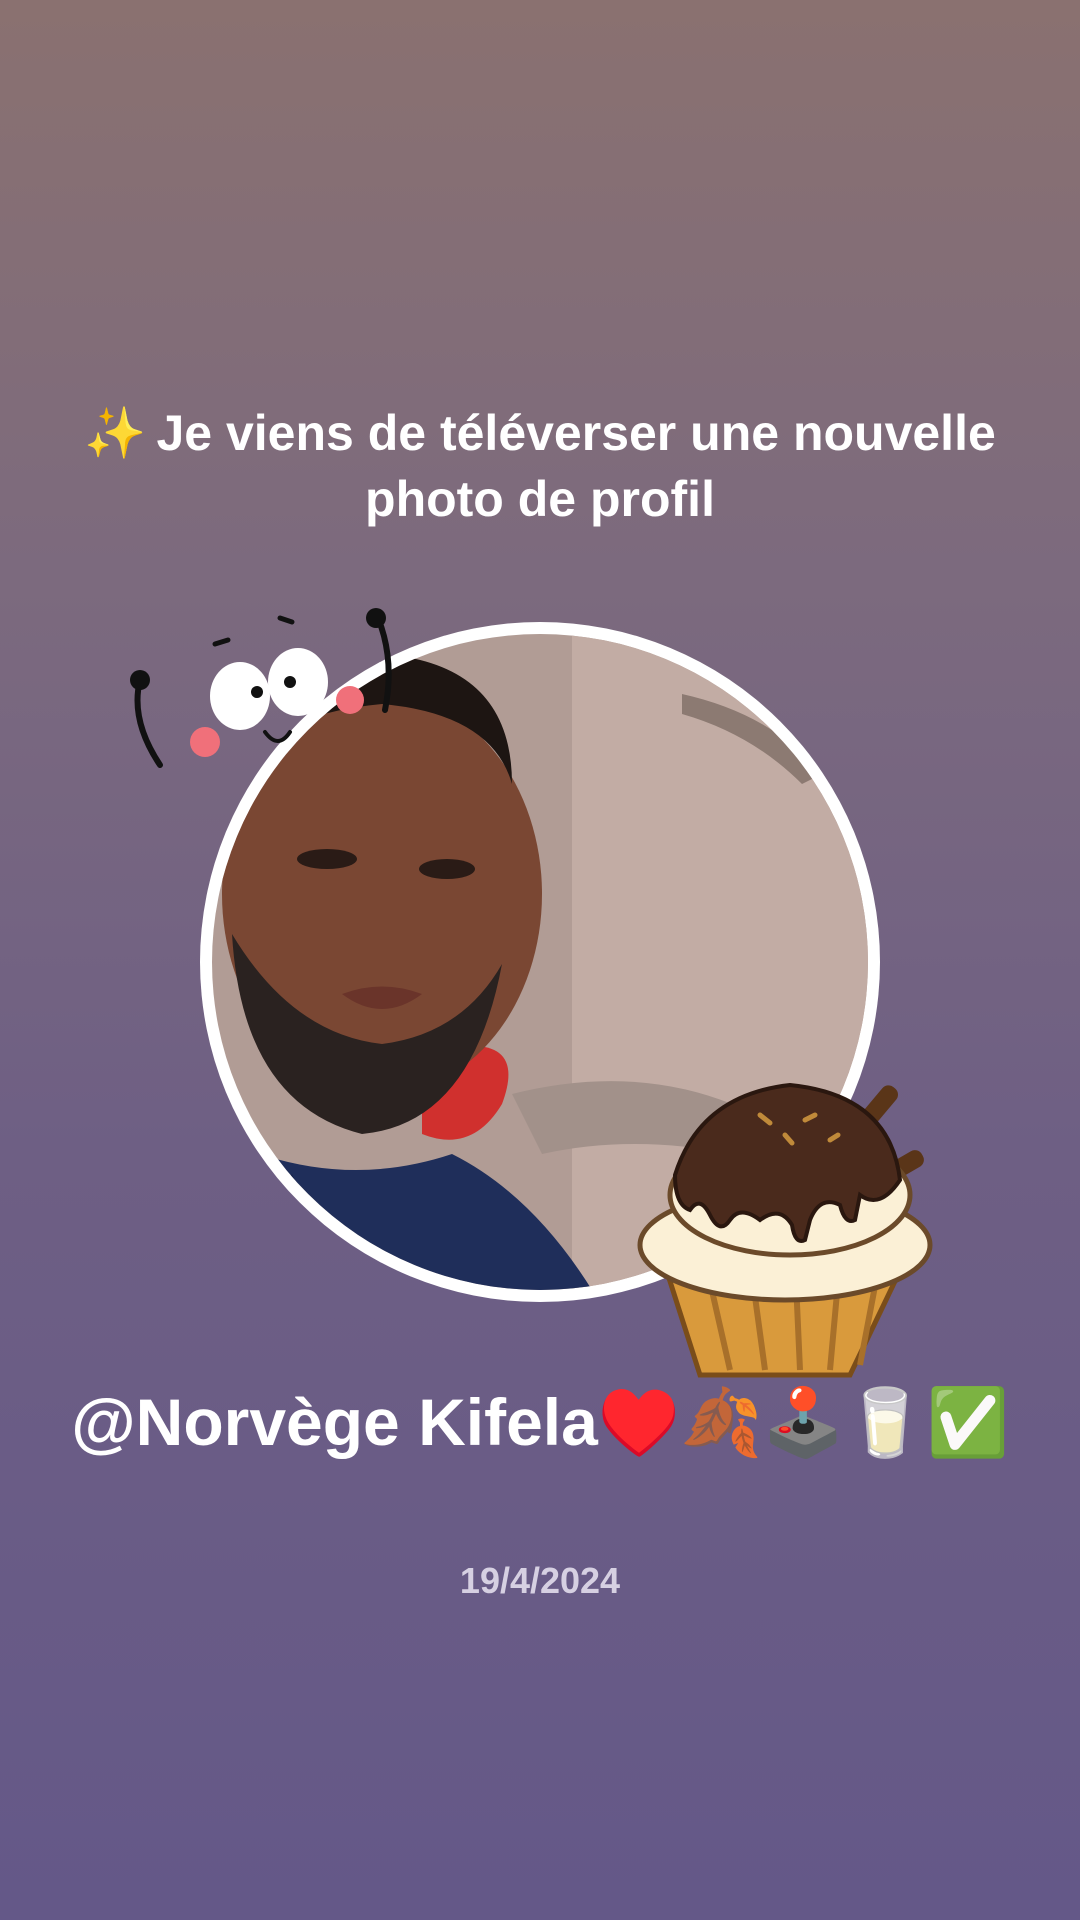 The image size is (1080, 1920). I want to click on profile-username: @Norvège Kifela♥️🍂🕹️🥛✅, so click(540, 1422).